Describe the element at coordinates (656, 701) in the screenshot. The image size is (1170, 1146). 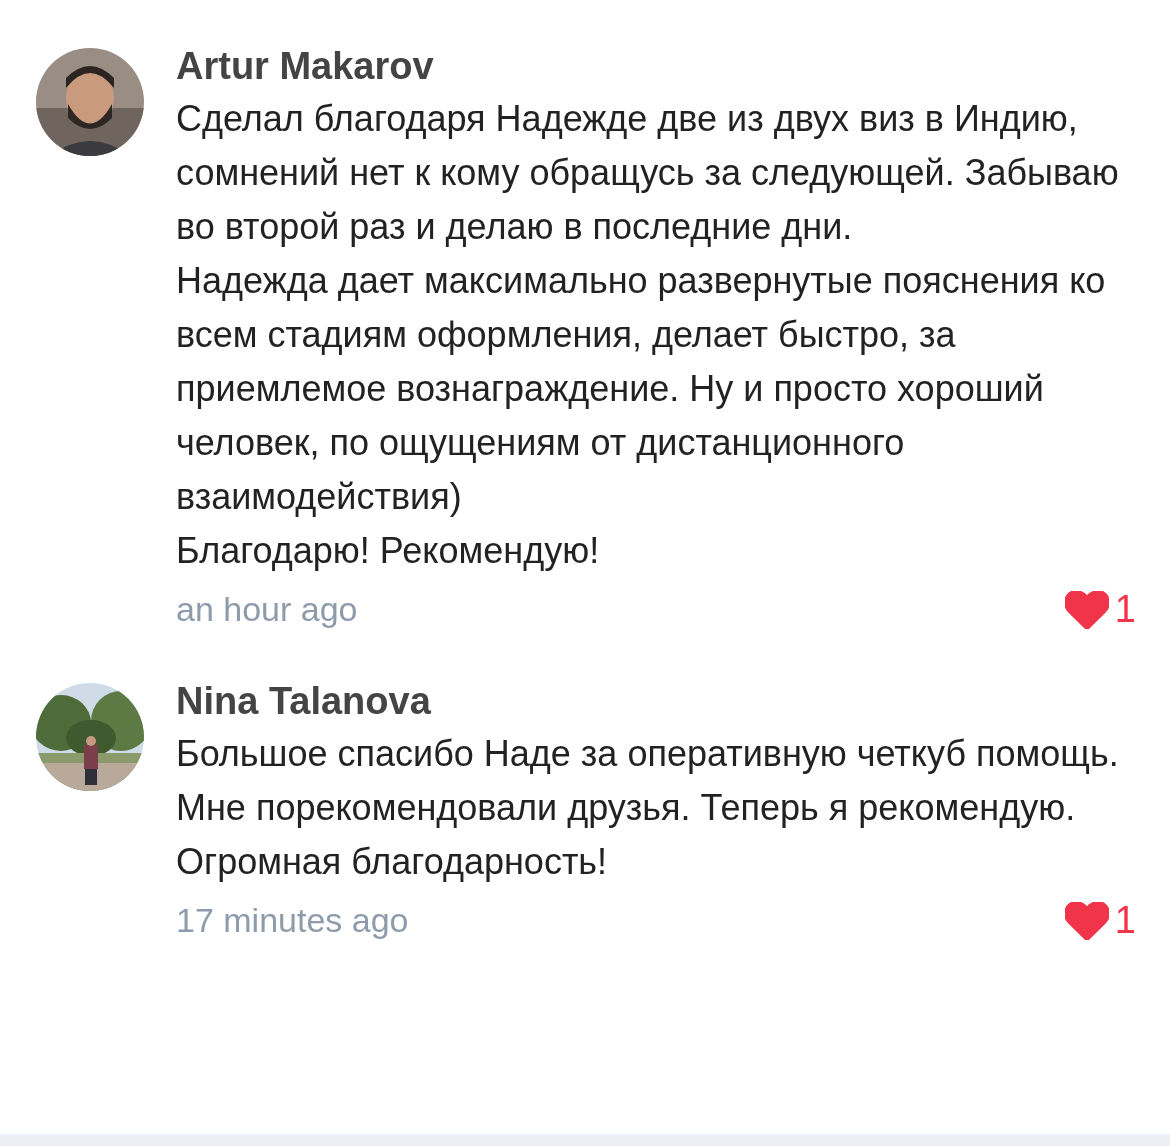
I see `author-name: Nina Talanova` at that location.